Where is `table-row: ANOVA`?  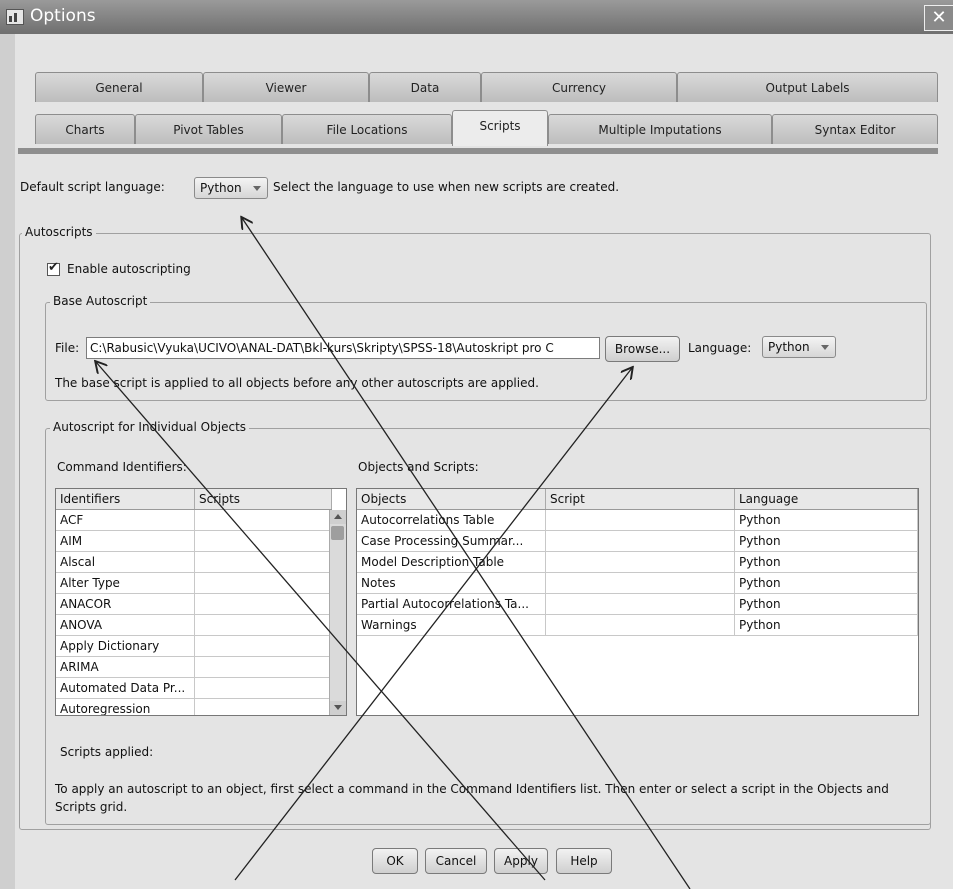
table-row: ANOVA is located at coordinates (194, 625).